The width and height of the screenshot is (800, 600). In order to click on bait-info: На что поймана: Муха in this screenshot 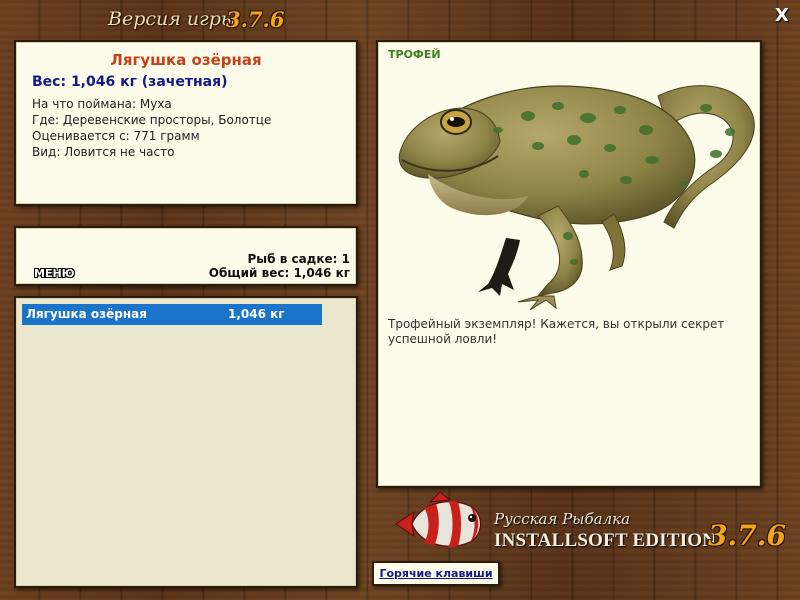, I will do `click(102, 104)`.